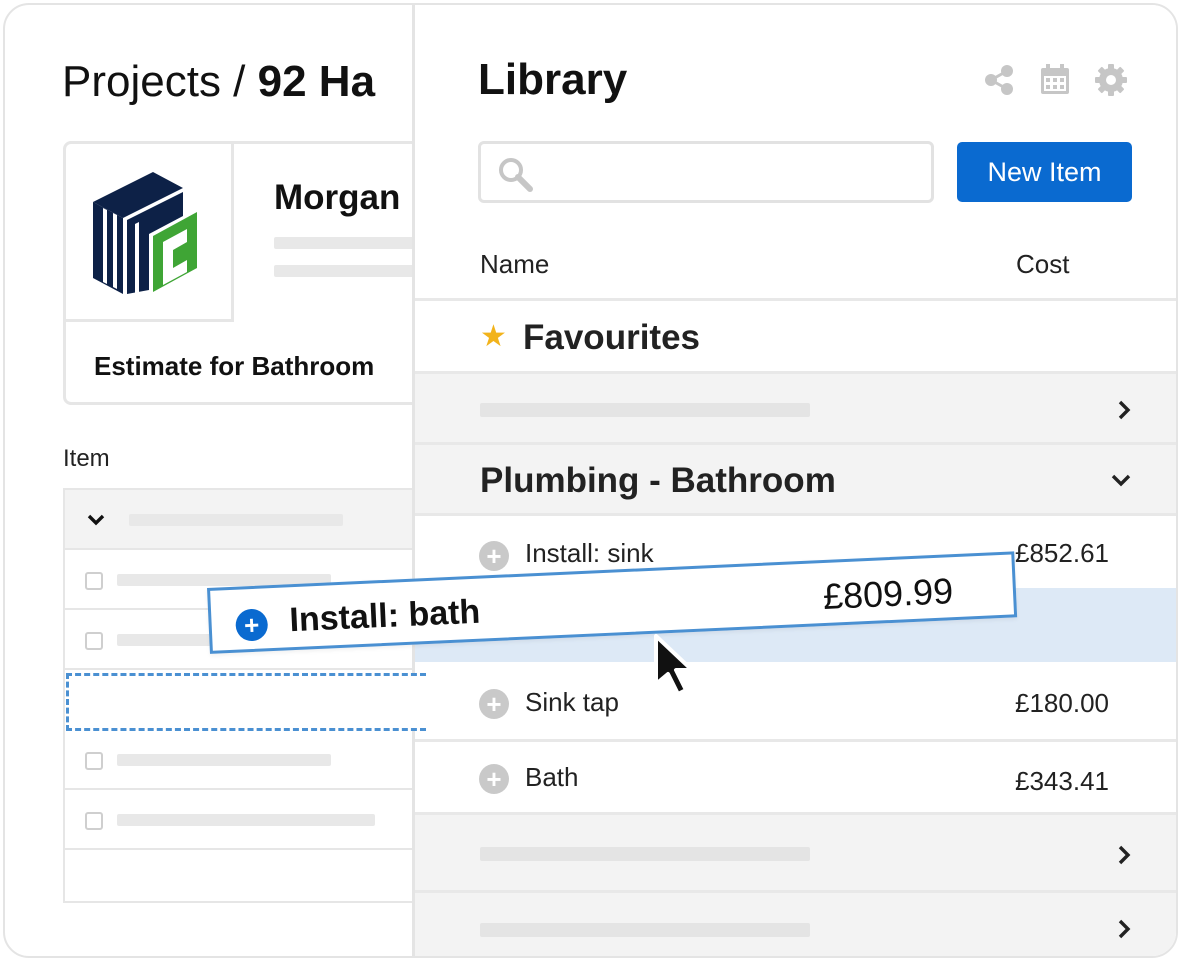 The width and height of the screenshot is (1181, 961). What do you see at coordinates (1111, 80) in the screenshot?
I see `gear-icon` at bounding box center [1111, 80].